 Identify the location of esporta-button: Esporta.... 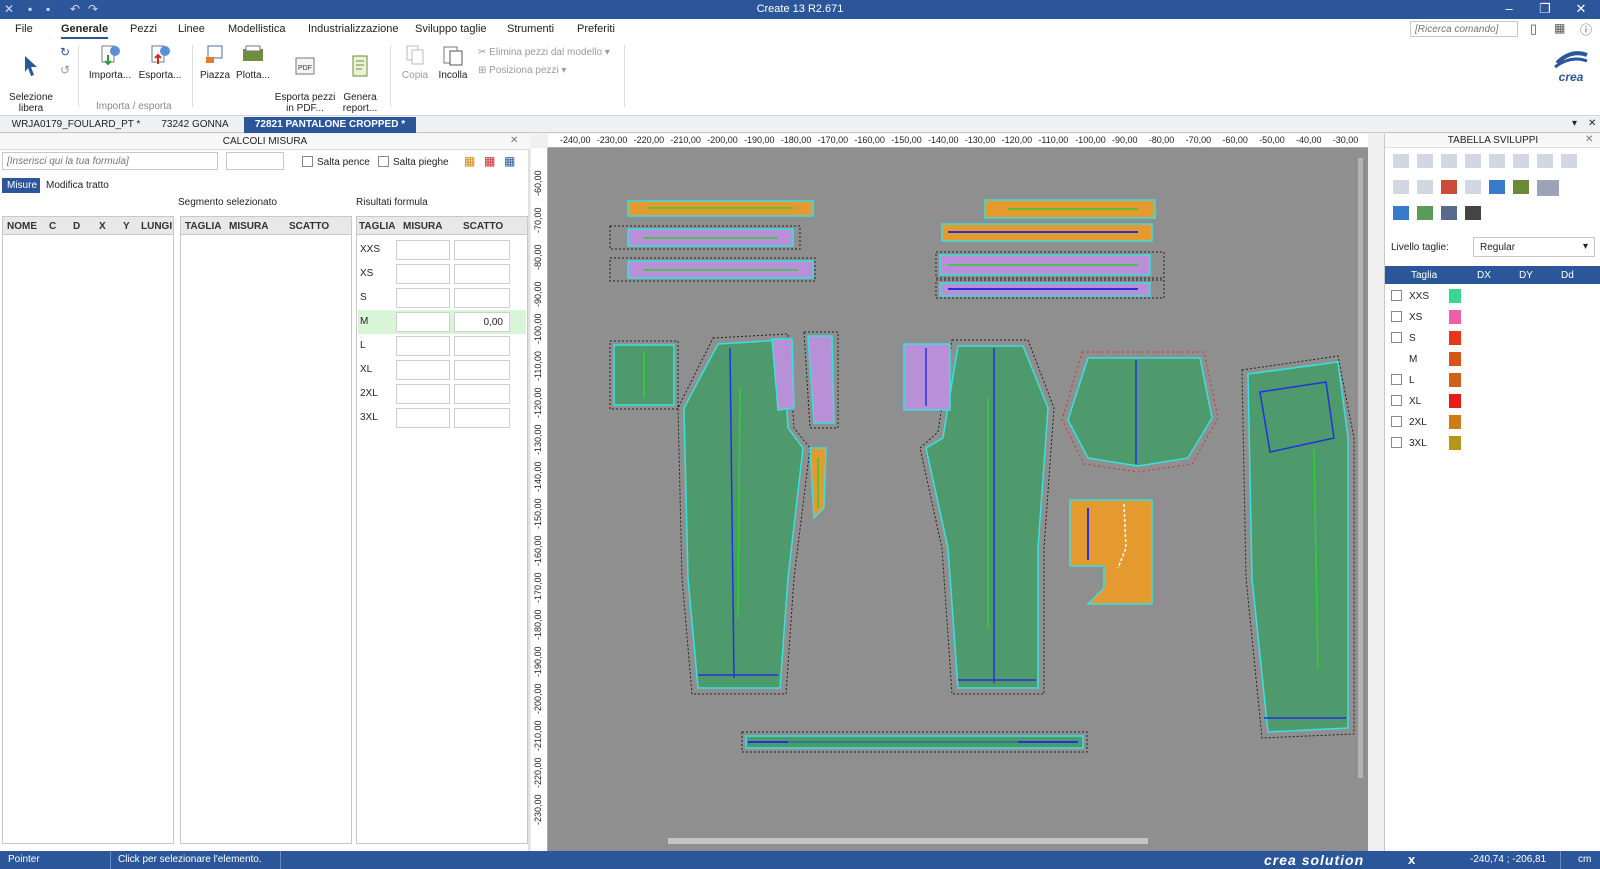
(160, 62).